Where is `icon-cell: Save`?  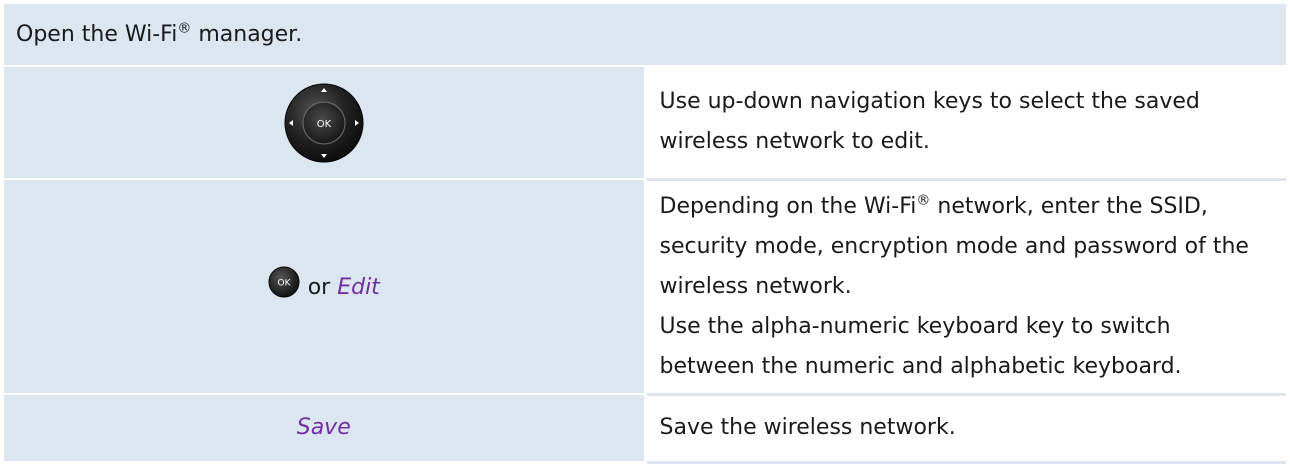 icon-cell: Save is located at coordinates (325, 428).